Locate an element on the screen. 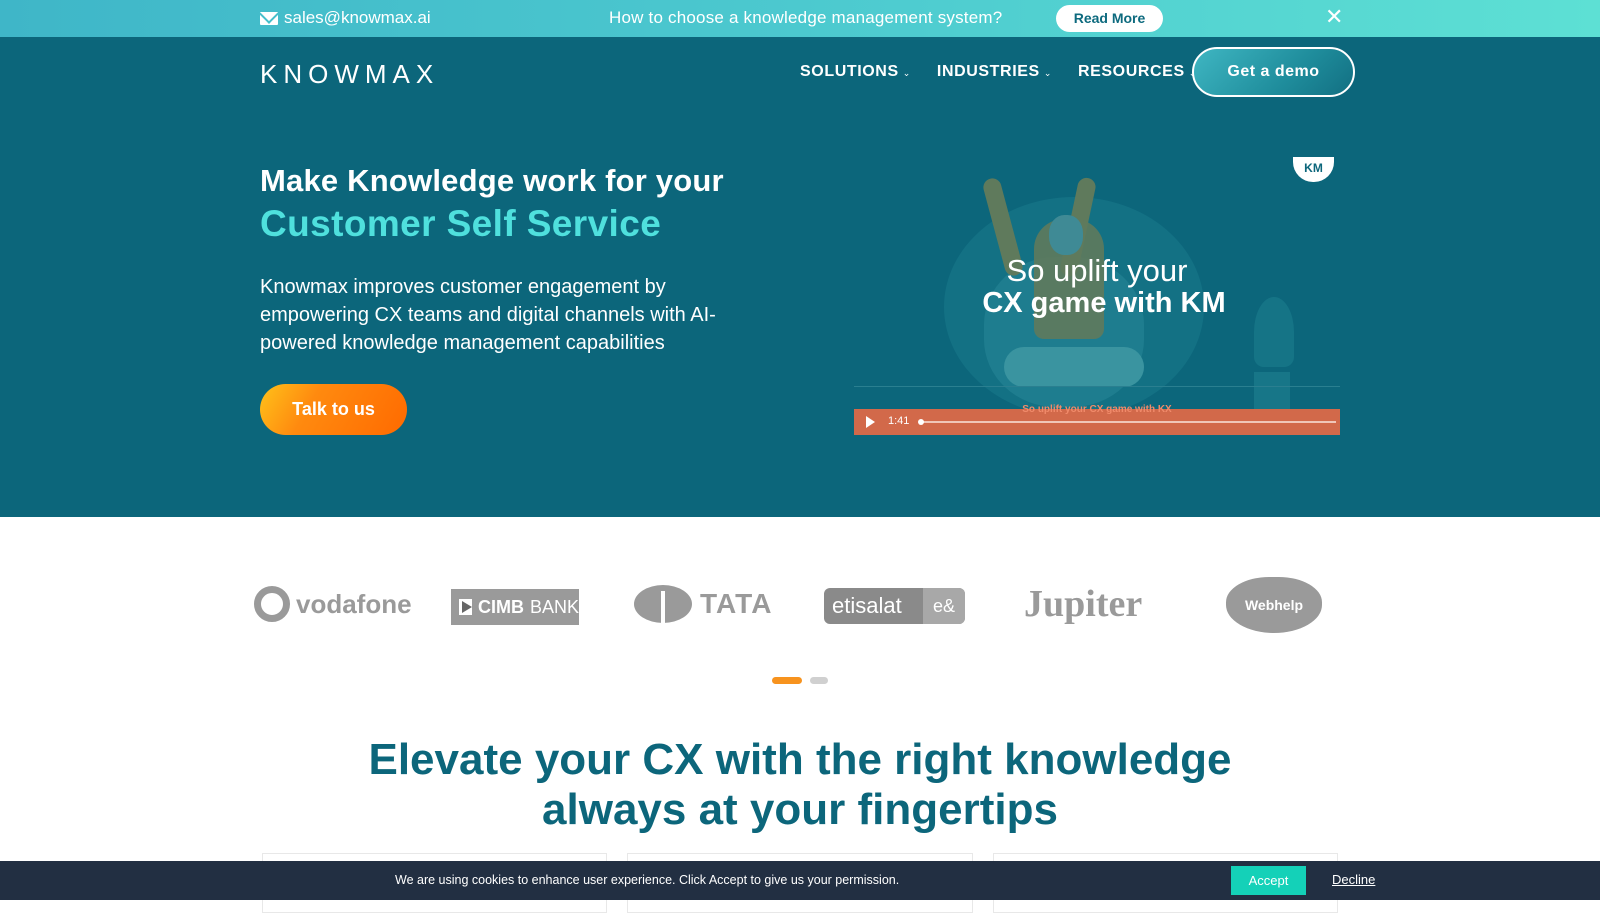 Image resolution: width=1600 pixels, height=913 pixels. cimb-bank-logo: CIMB BANK is located at coordinates (515, 607).